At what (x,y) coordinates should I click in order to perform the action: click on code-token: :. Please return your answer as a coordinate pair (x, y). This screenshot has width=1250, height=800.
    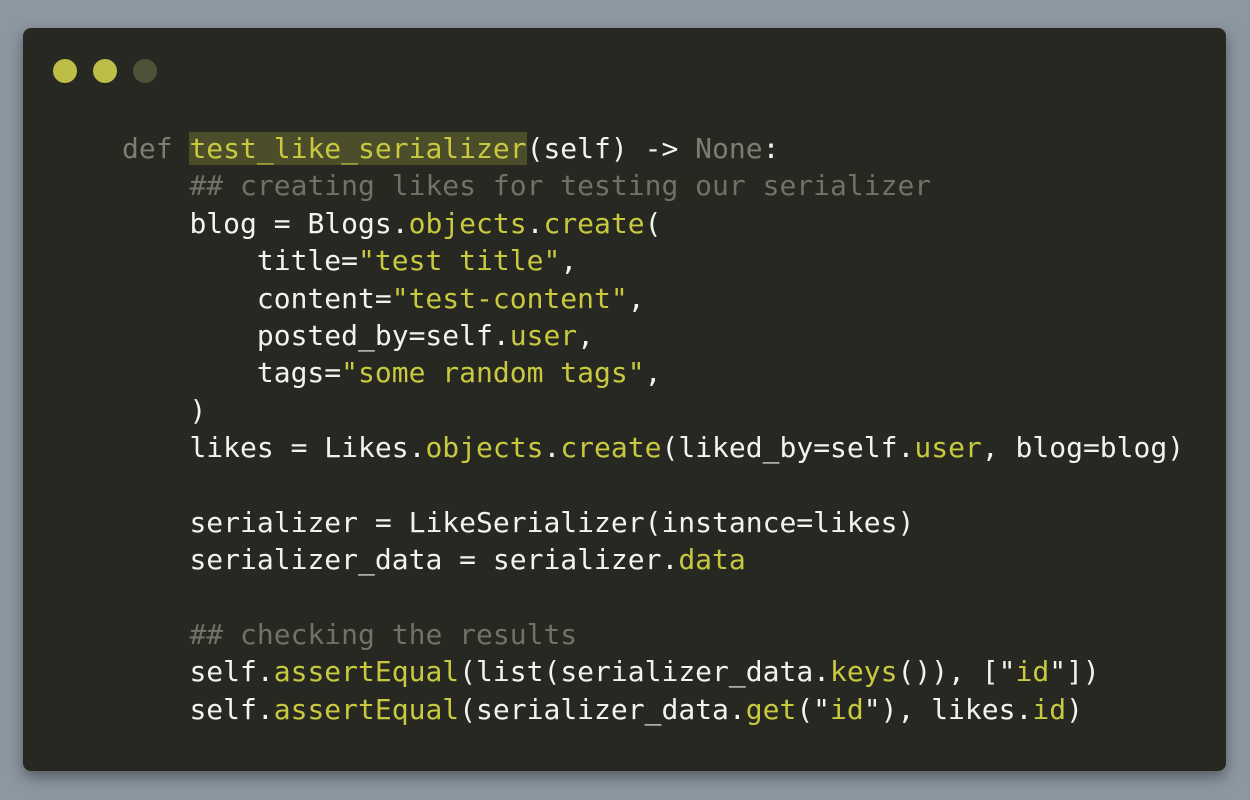
    Looking at the image, I should click on (771, 148).